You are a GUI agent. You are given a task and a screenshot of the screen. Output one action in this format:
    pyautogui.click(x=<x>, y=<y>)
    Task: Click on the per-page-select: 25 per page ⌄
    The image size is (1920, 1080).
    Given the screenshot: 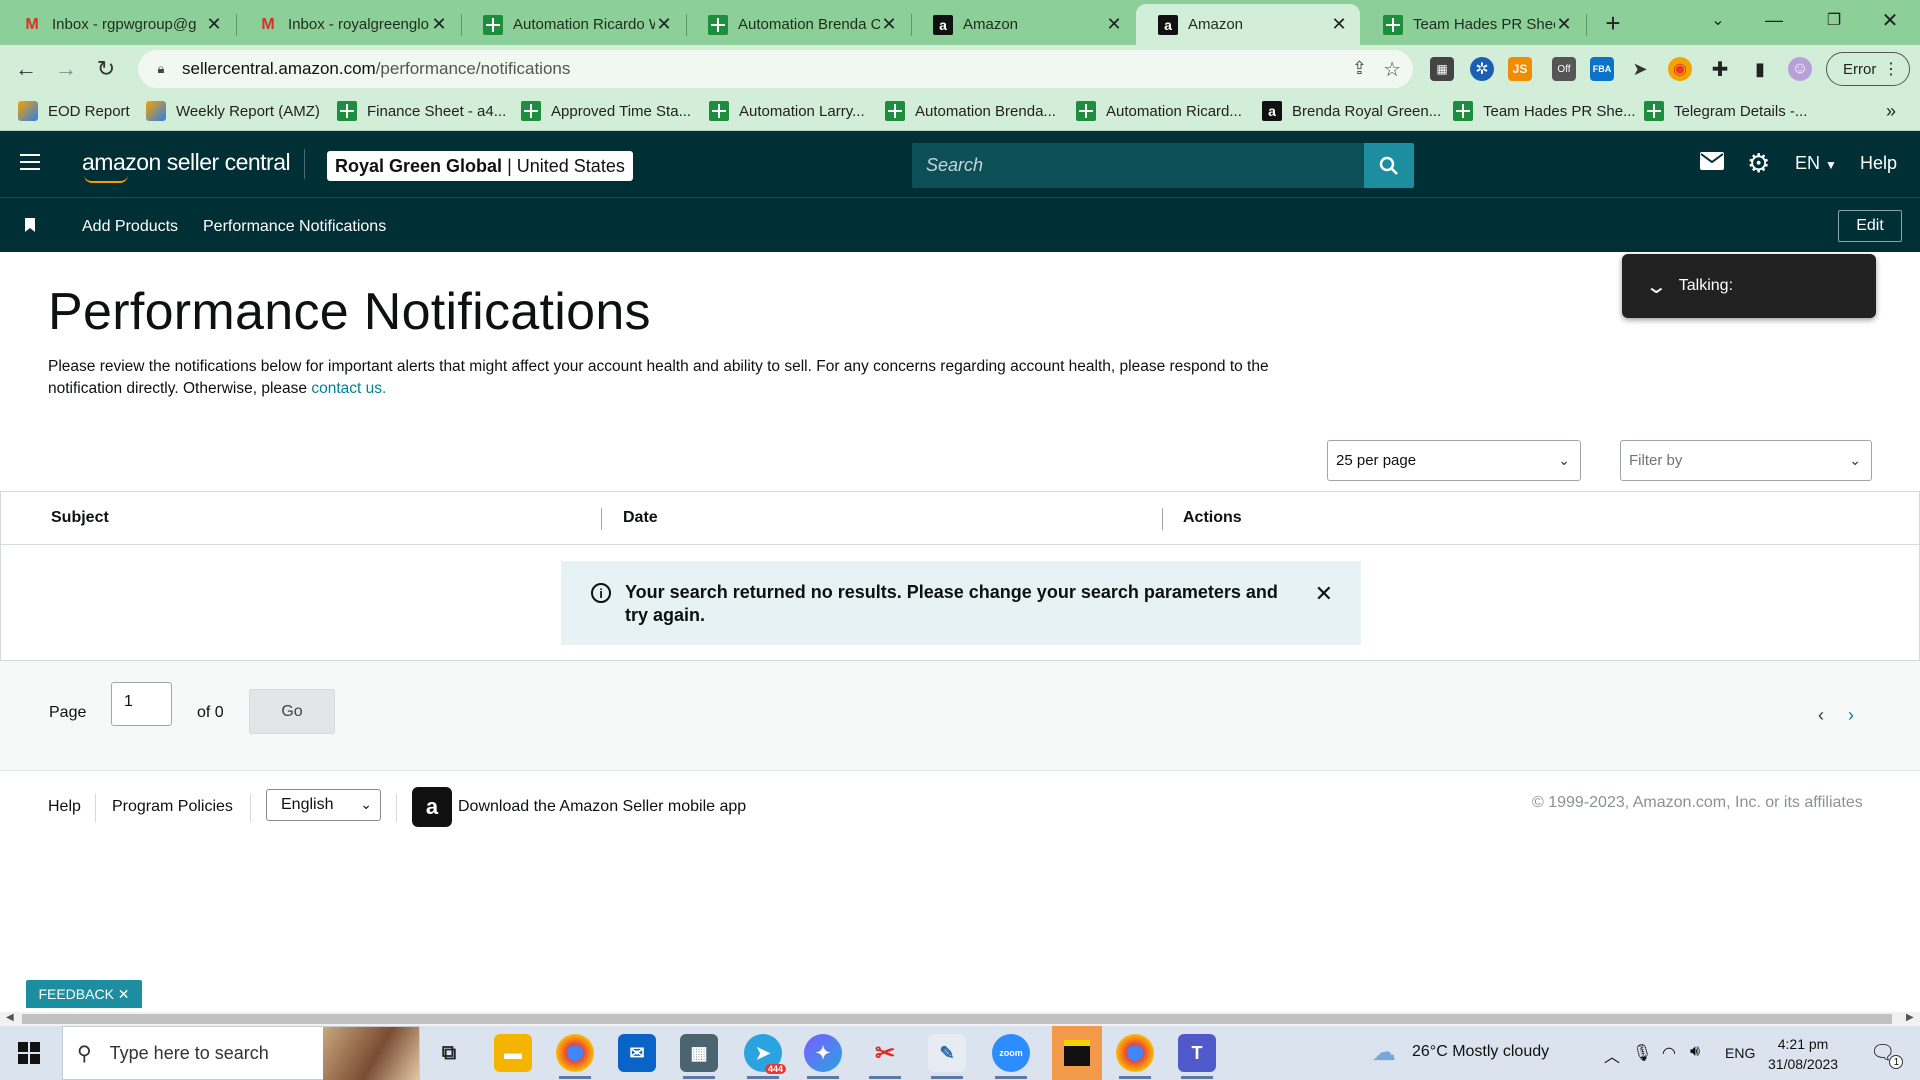 What is the action you would take?
    pyautogui.click(x=1454, y=460)
    